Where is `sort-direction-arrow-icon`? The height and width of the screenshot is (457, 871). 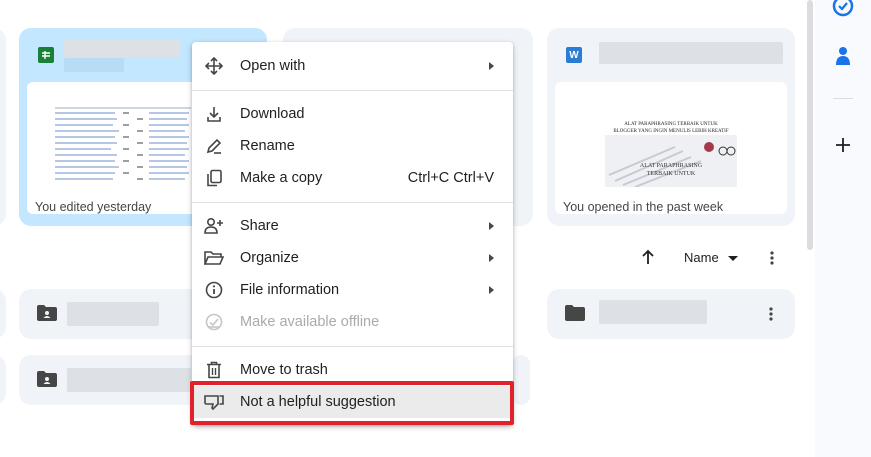
sort-direction-arrow-icon is located at coordinates (648, 257).